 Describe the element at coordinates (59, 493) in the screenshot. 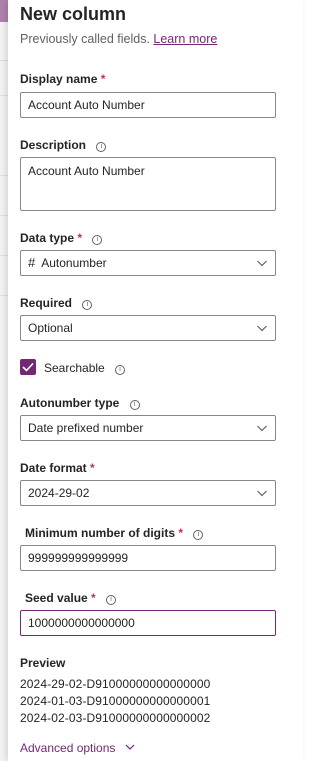

I see `date-format-value: 2024-29-02` at that location.